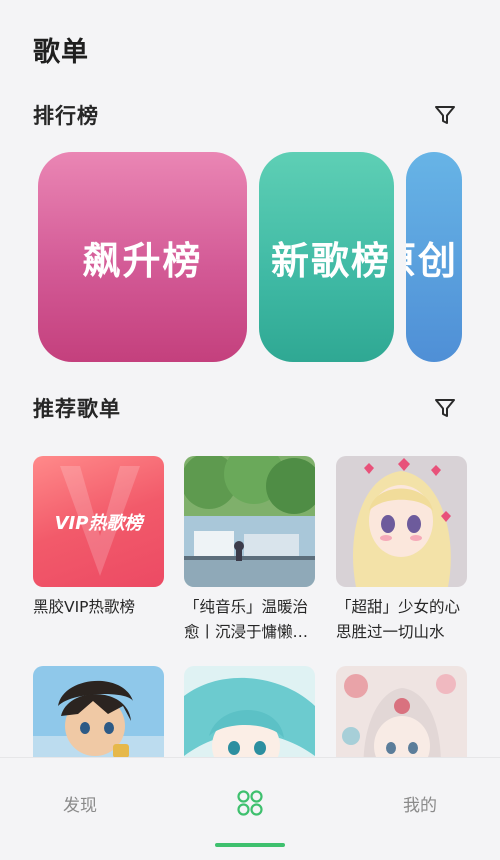  Describe the element at coordinates (398, 619) in the screenshot. I see `playlist-name: 「超甜」少女的心思胜过一切山水` at that location.